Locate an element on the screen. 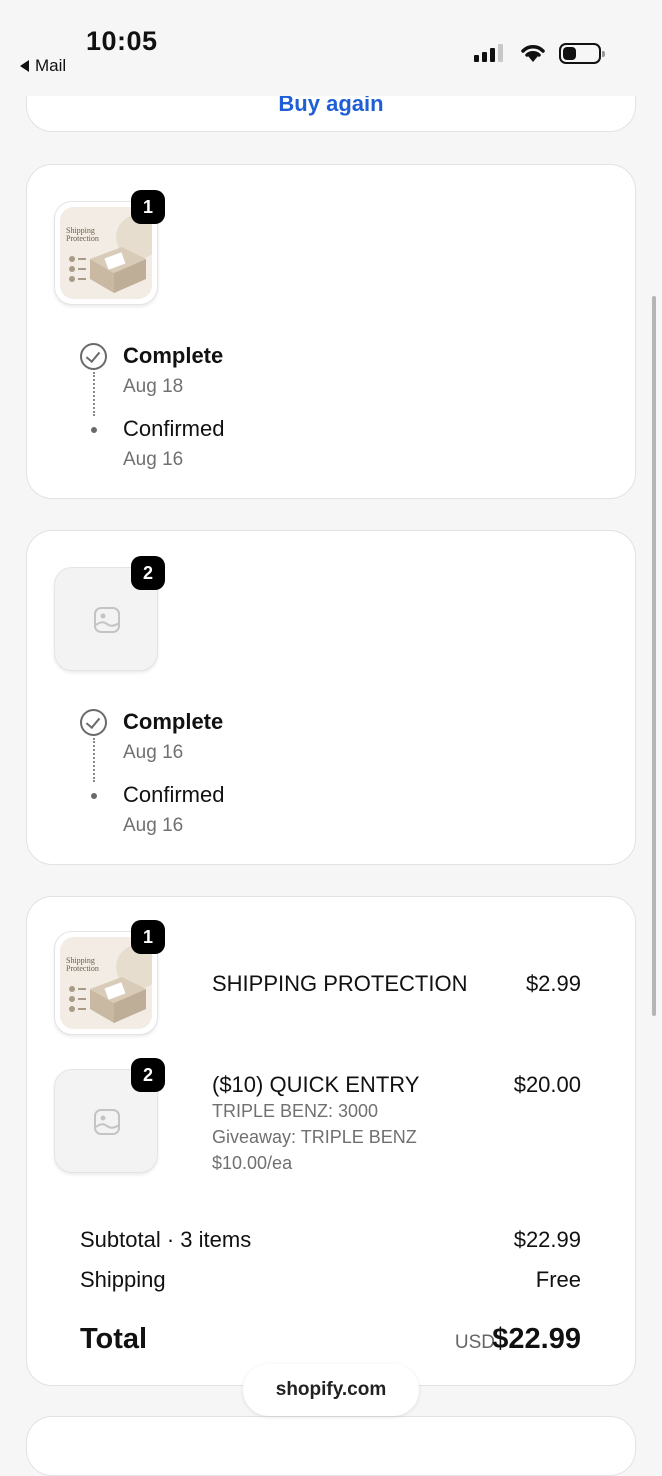 This screenshot has height=1476, width=662. subtotal-label: Subtotal · 3 items is located at coordinates (166, 1239).